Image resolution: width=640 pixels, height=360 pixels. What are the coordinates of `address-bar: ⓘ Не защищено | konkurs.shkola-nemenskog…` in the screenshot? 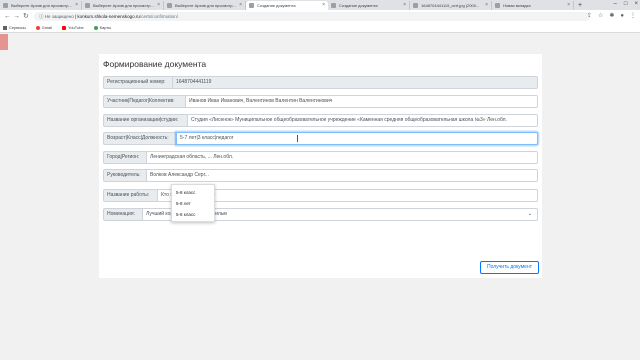 It's located at (312, 16).